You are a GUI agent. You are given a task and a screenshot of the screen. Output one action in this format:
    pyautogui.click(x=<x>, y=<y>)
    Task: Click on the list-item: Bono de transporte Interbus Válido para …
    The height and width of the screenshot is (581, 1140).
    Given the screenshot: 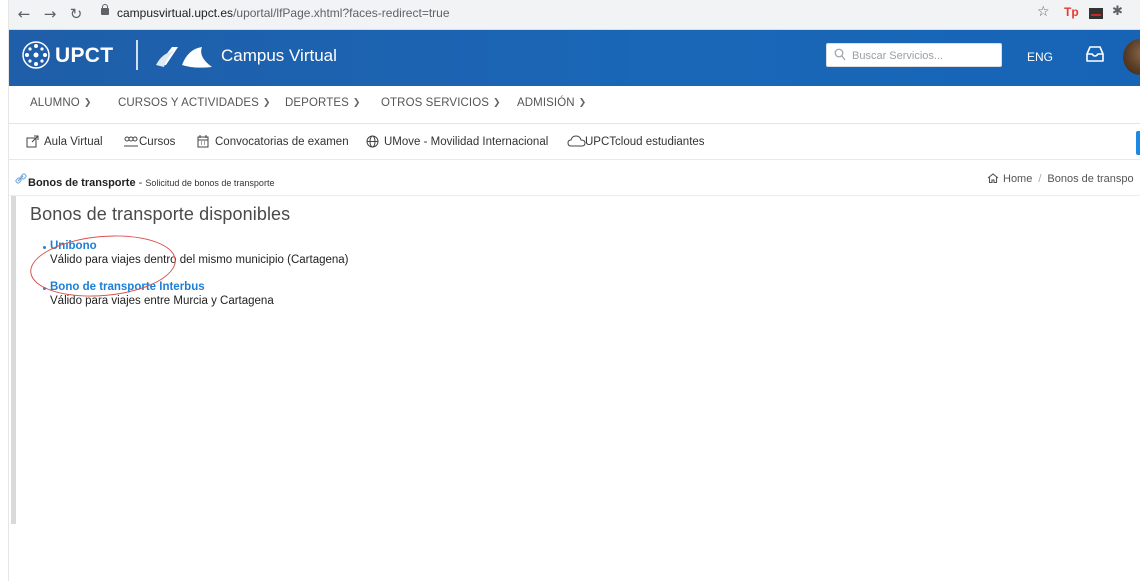 What is the action you would take?
    pyautogui.click(x=196, y=294)
    